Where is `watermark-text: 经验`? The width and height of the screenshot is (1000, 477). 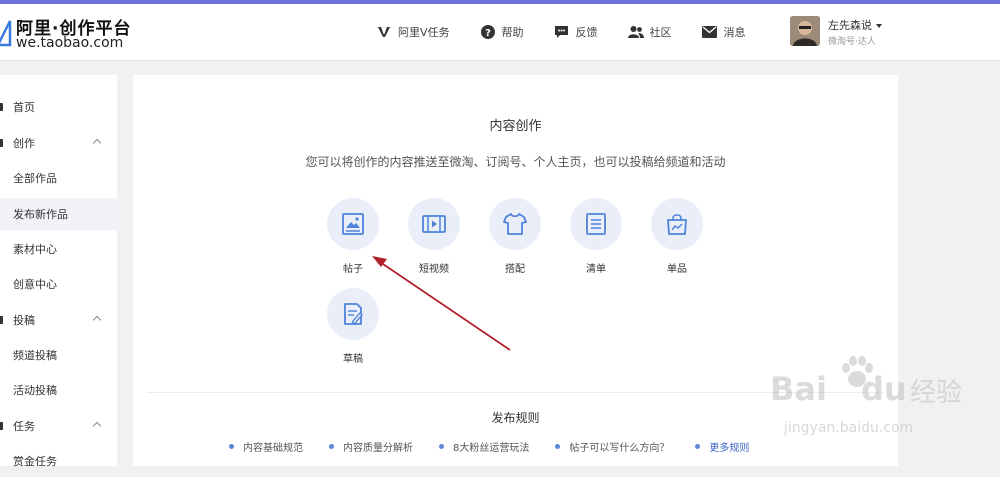
watermark-text: 经验 is located at coordinates (936, 393).